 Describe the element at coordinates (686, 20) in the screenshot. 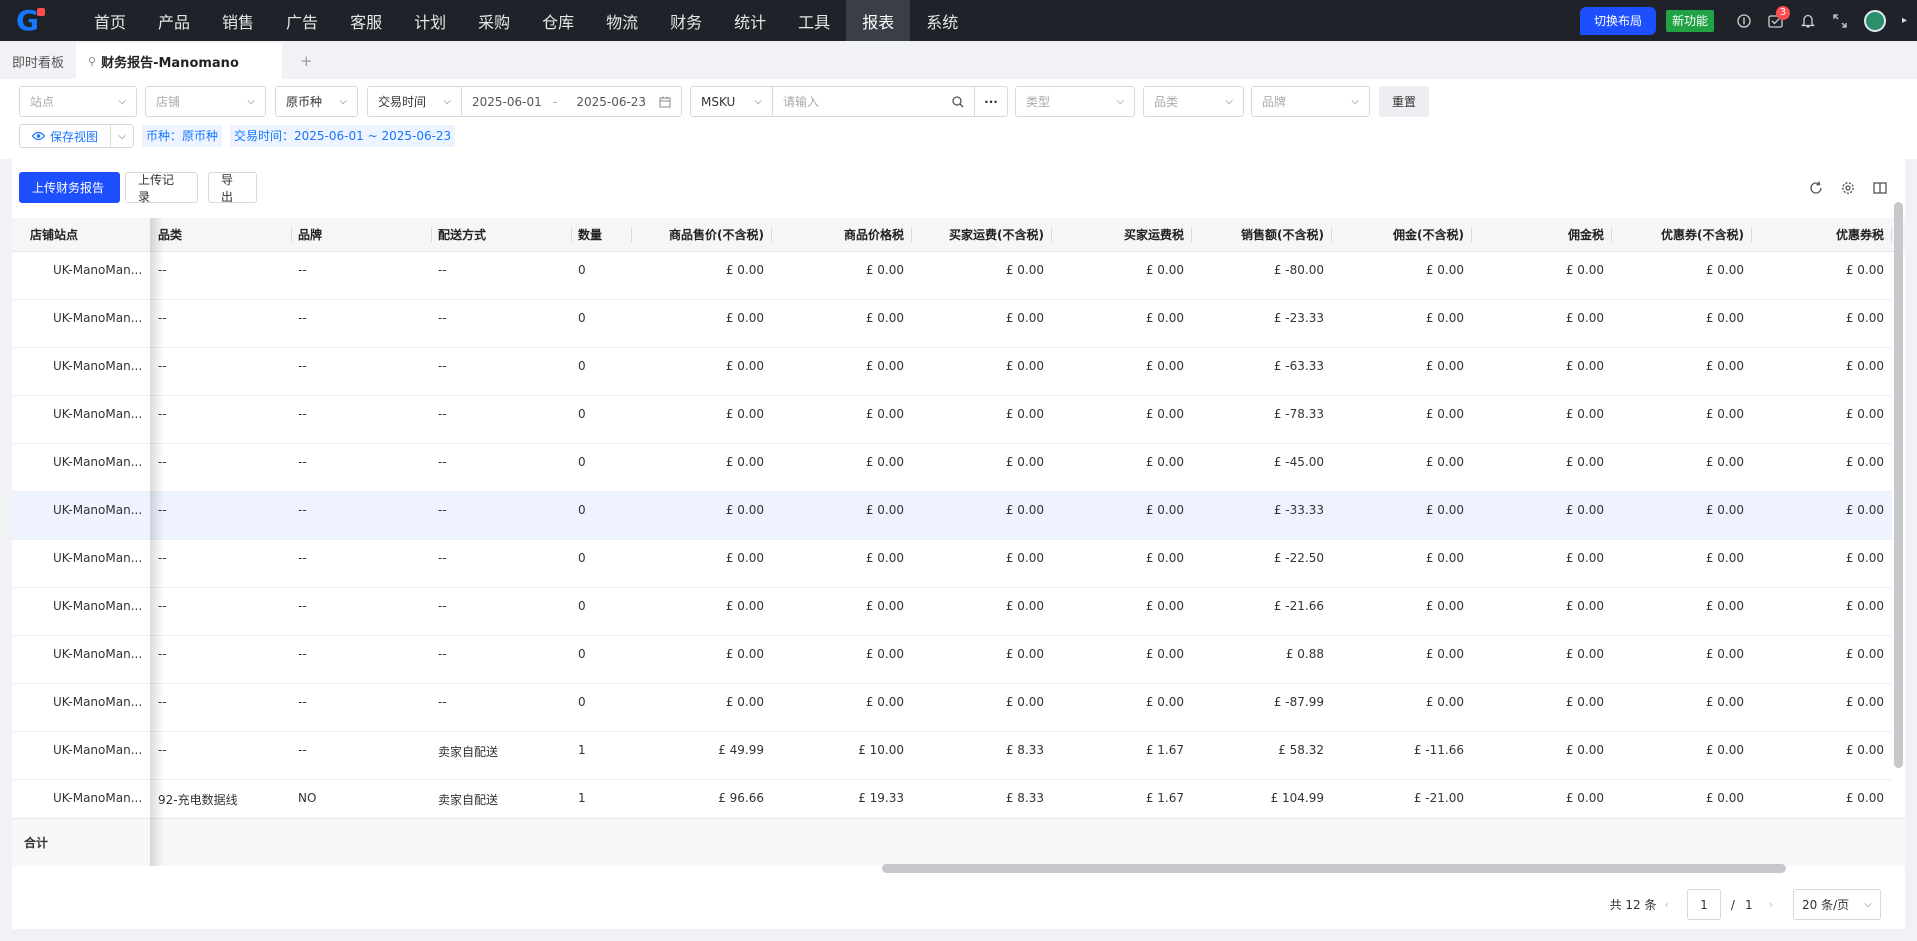

I see `nav-item-9: 财务` at that location.